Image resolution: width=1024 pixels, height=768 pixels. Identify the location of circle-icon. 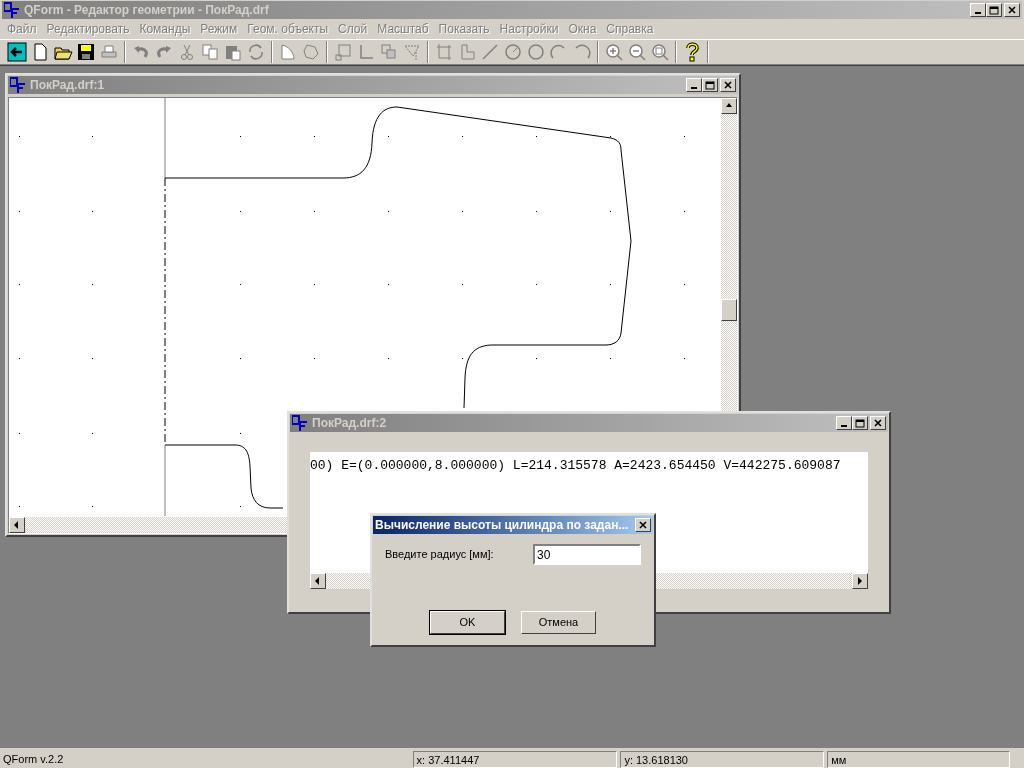
(536, 52).